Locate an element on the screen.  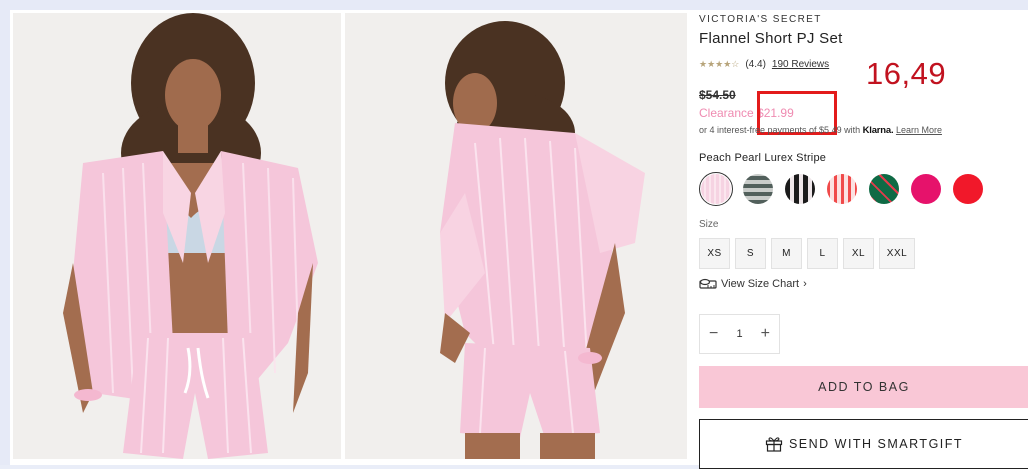
quantity-value: 1 is located at coordinates (739, 334).